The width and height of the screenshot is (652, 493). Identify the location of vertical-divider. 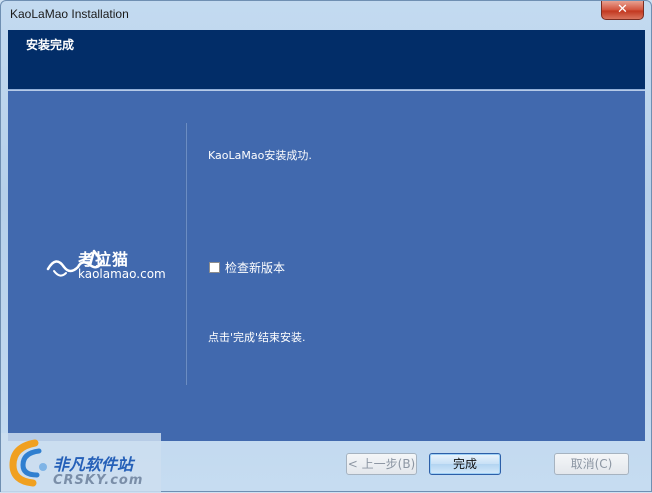
(186, 254).